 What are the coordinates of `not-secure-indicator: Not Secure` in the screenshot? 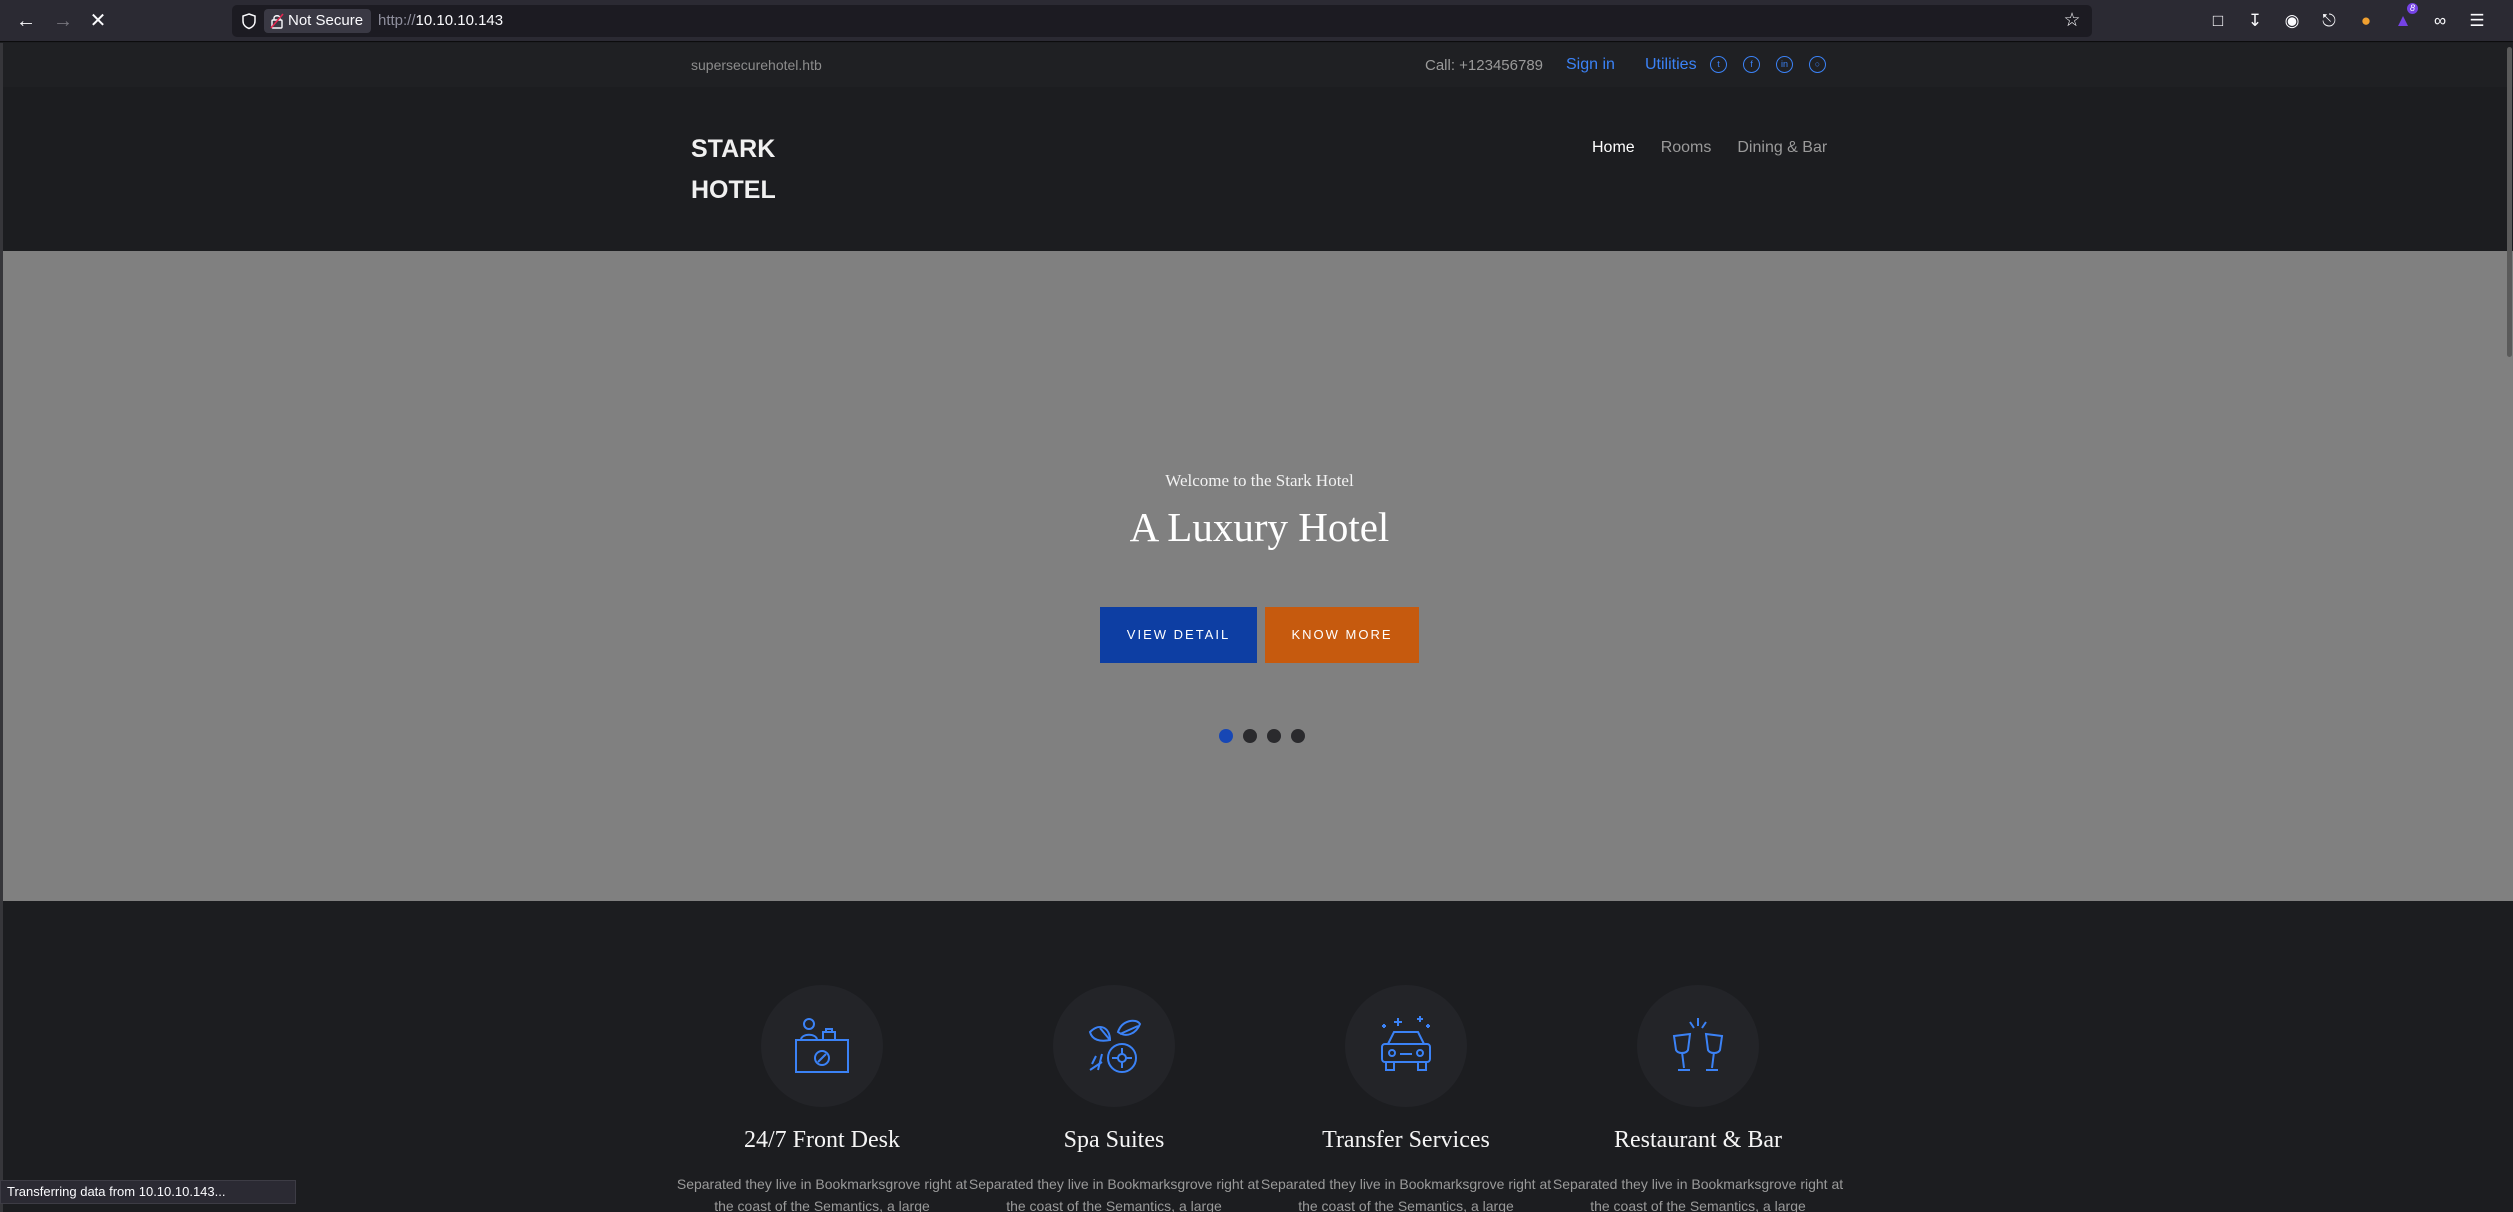 It's located at (318, 21).